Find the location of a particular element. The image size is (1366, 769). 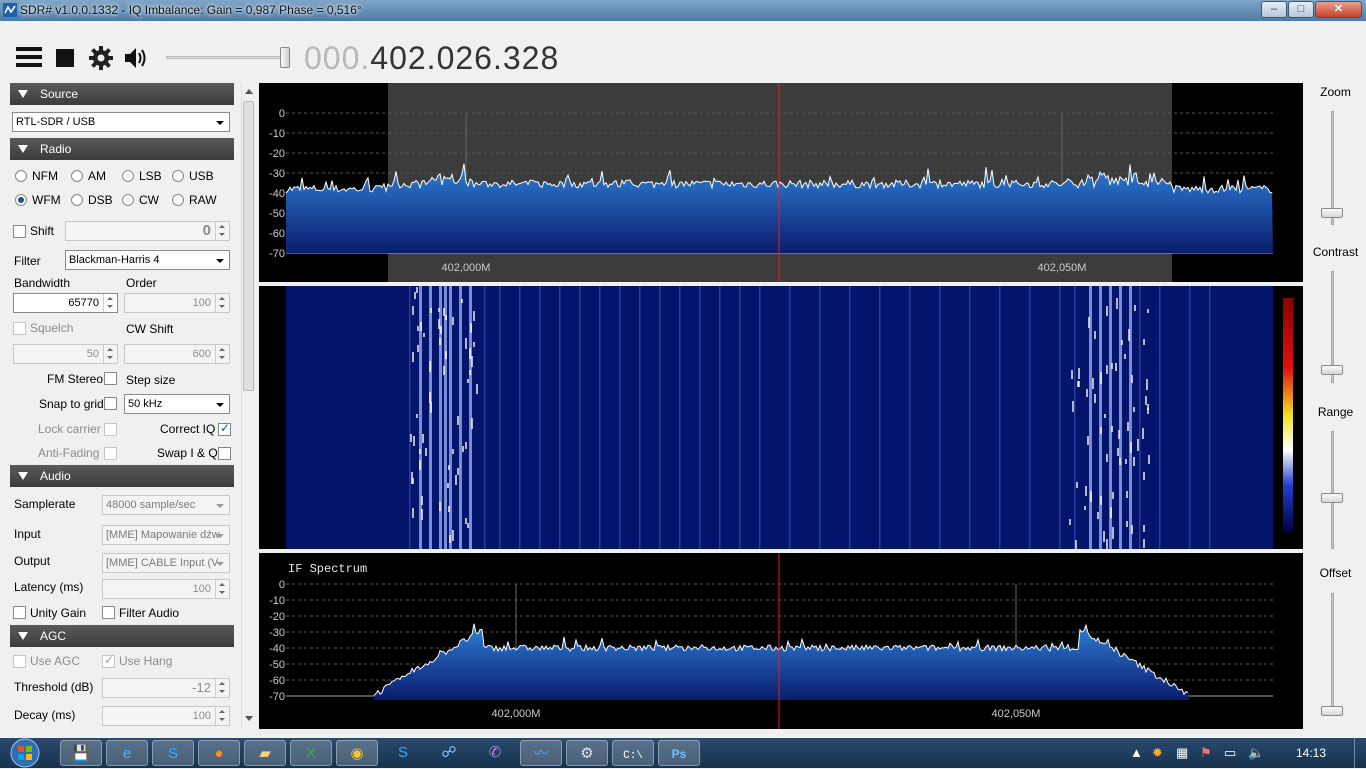

filteraudio-checkbox is located at coordinates (108, 612).